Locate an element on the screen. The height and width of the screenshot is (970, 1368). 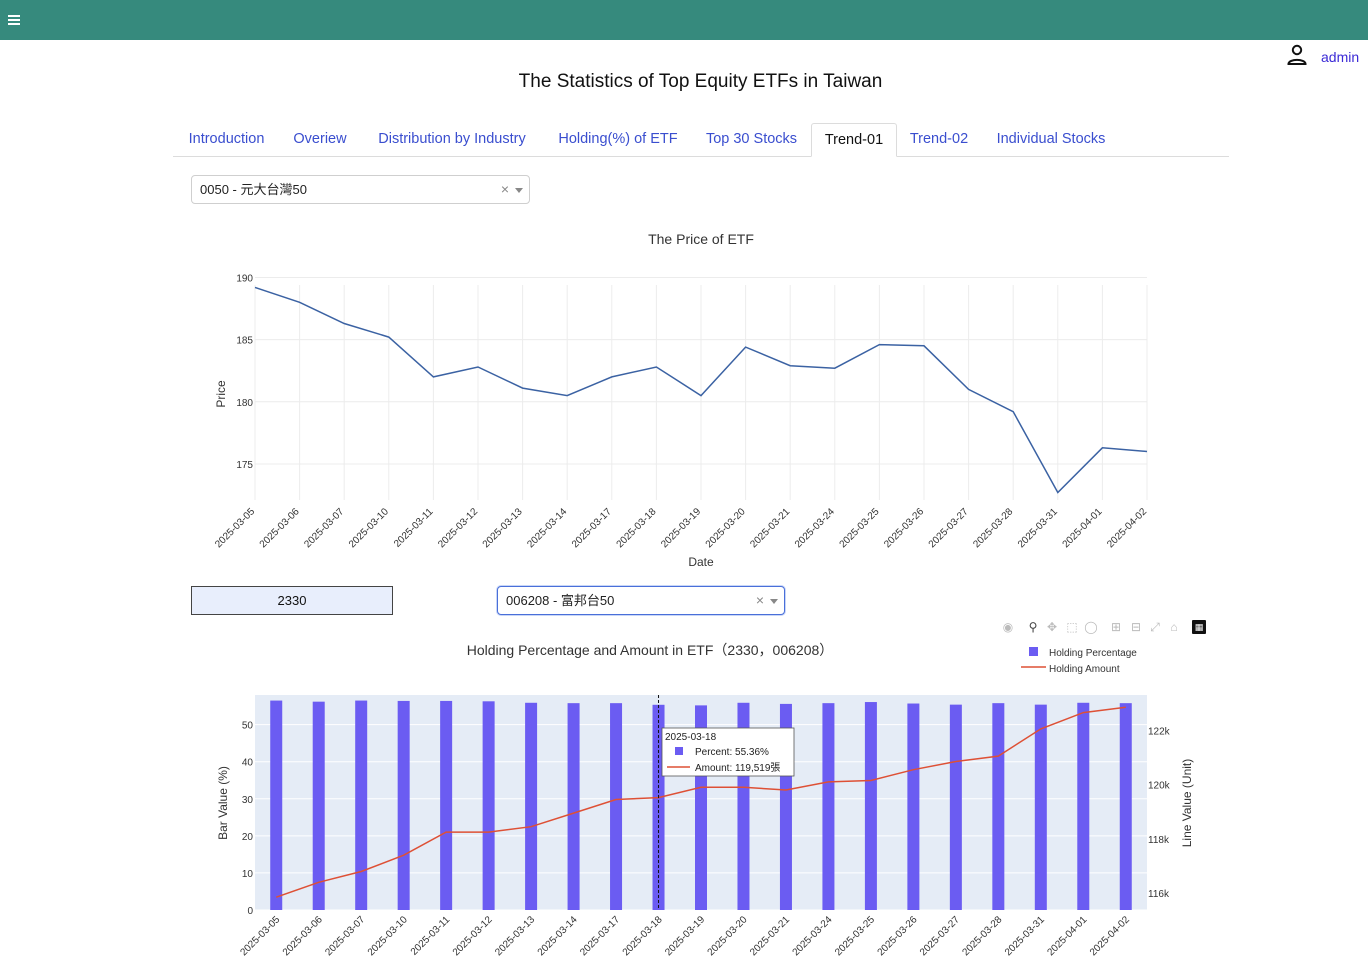
holding-bars is located at coordinates (701, 805).